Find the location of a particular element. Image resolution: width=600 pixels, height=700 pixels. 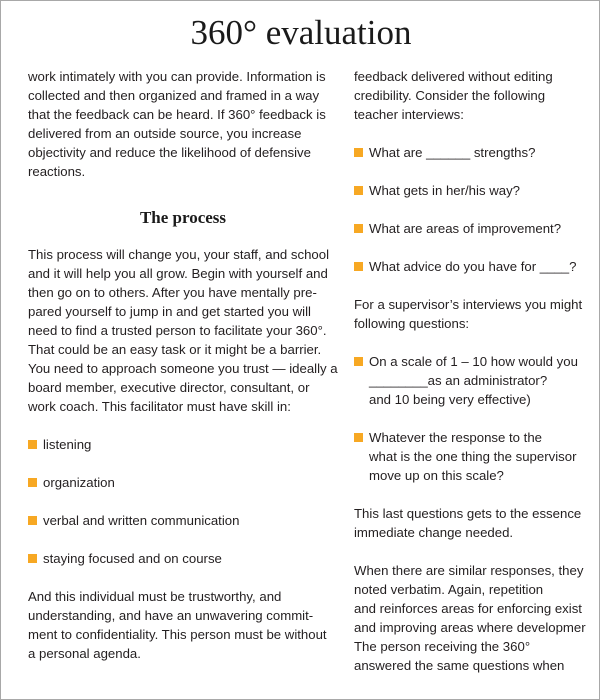

list-item-text: What are ______ strengths? is located at coordinates (452, 152).